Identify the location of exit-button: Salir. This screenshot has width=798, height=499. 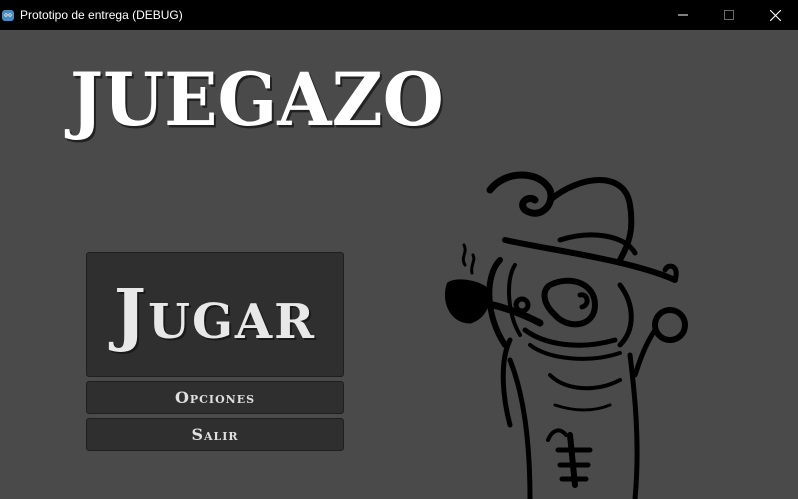
(215, 434).